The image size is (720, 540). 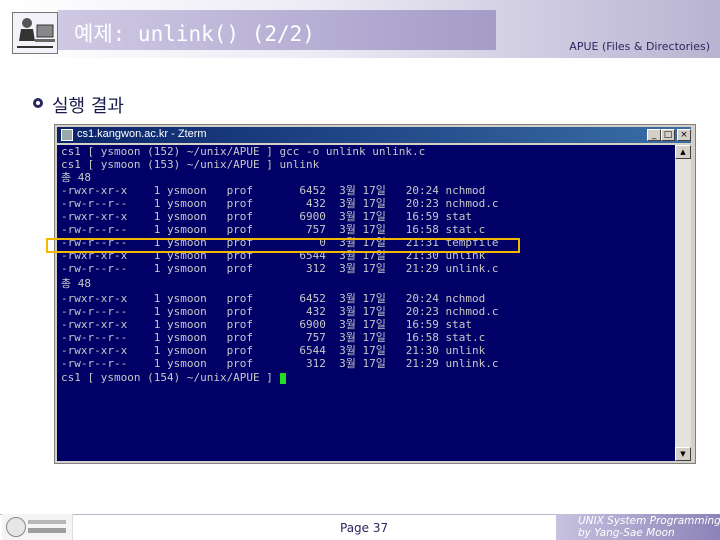 I want to click on footer-author: by Yang-Sae Moon, so click(x=626, y=533).